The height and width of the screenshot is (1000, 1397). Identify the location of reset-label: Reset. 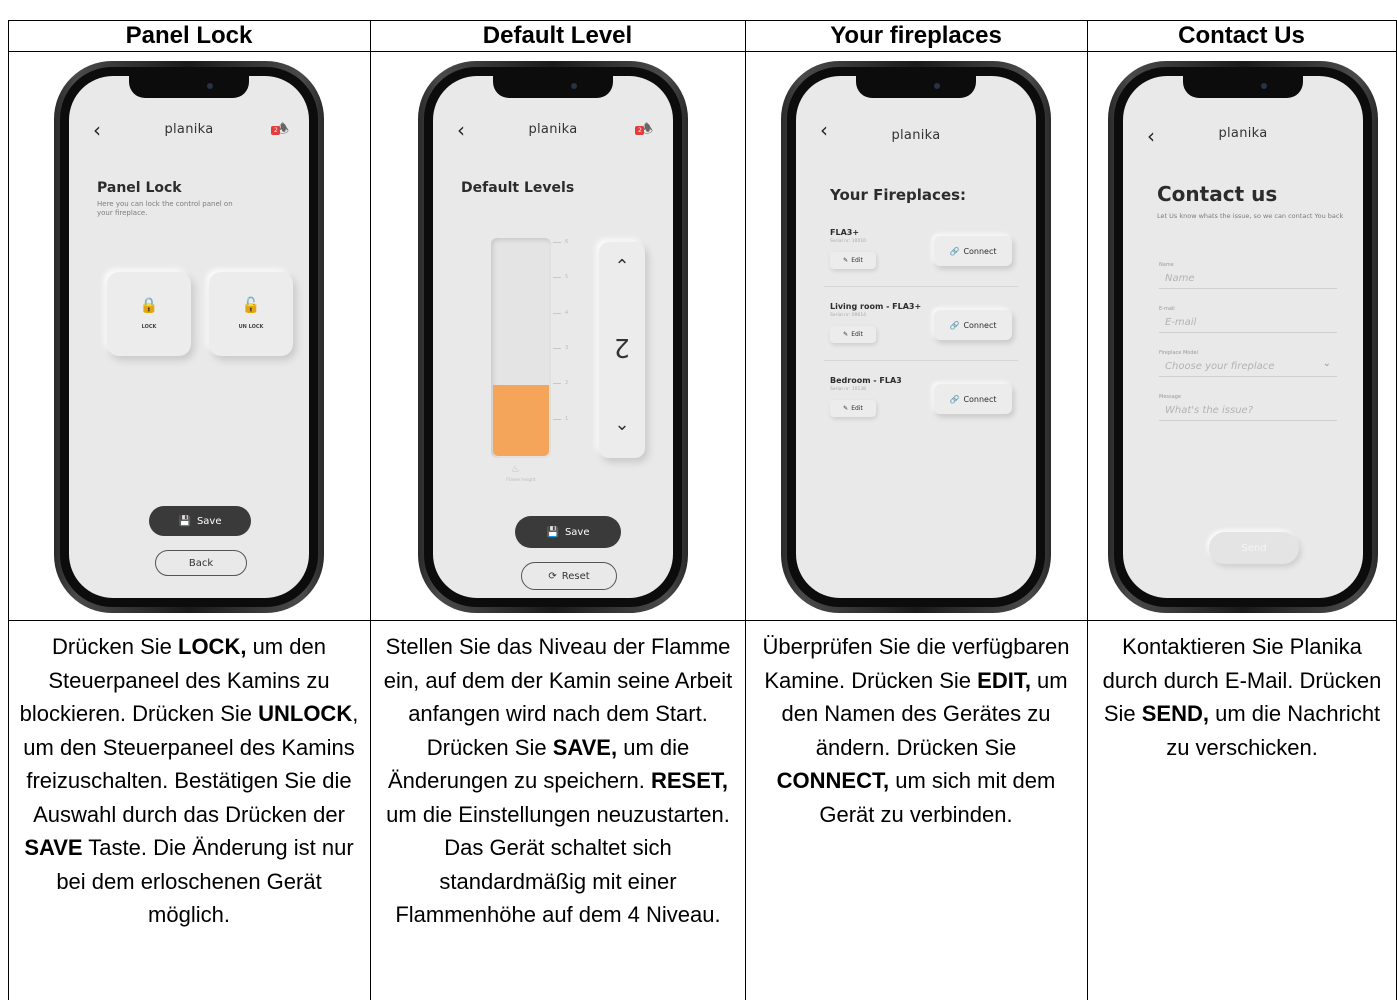
(575, 576).